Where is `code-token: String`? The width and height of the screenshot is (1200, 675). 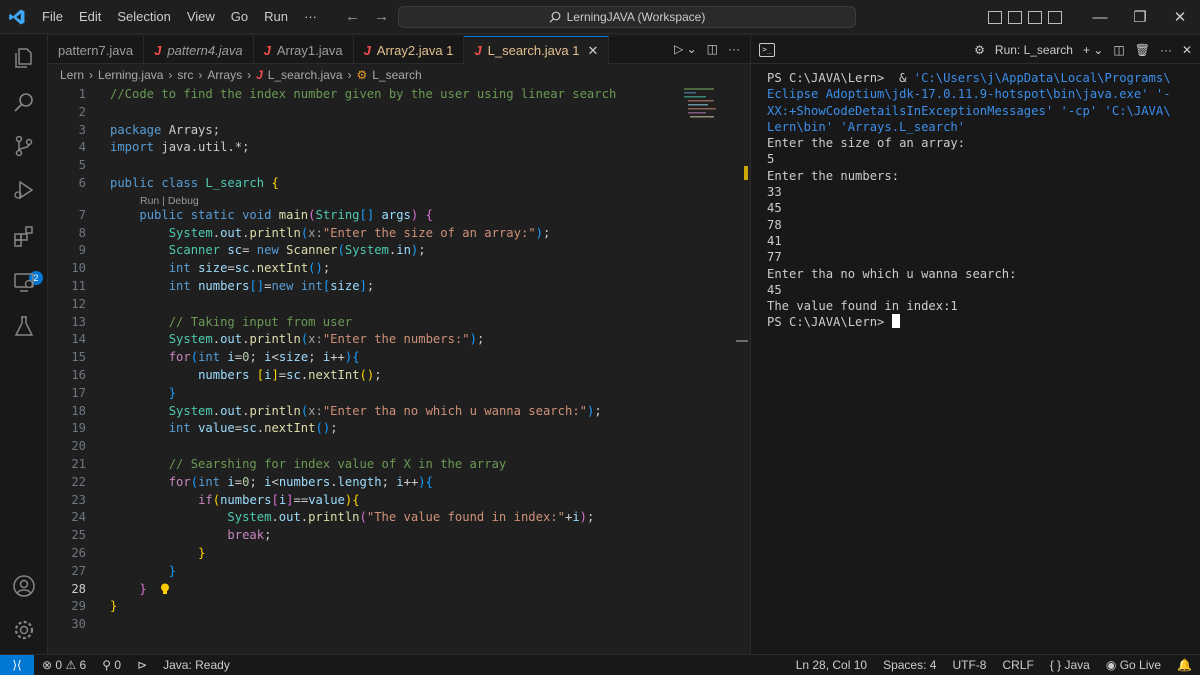 code-token: String is located at coordinates (337, 214).